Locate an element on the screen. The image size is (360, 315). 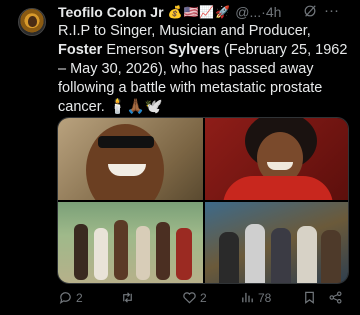
post-text-first-name: Foster is located at coordinates (80, 50).